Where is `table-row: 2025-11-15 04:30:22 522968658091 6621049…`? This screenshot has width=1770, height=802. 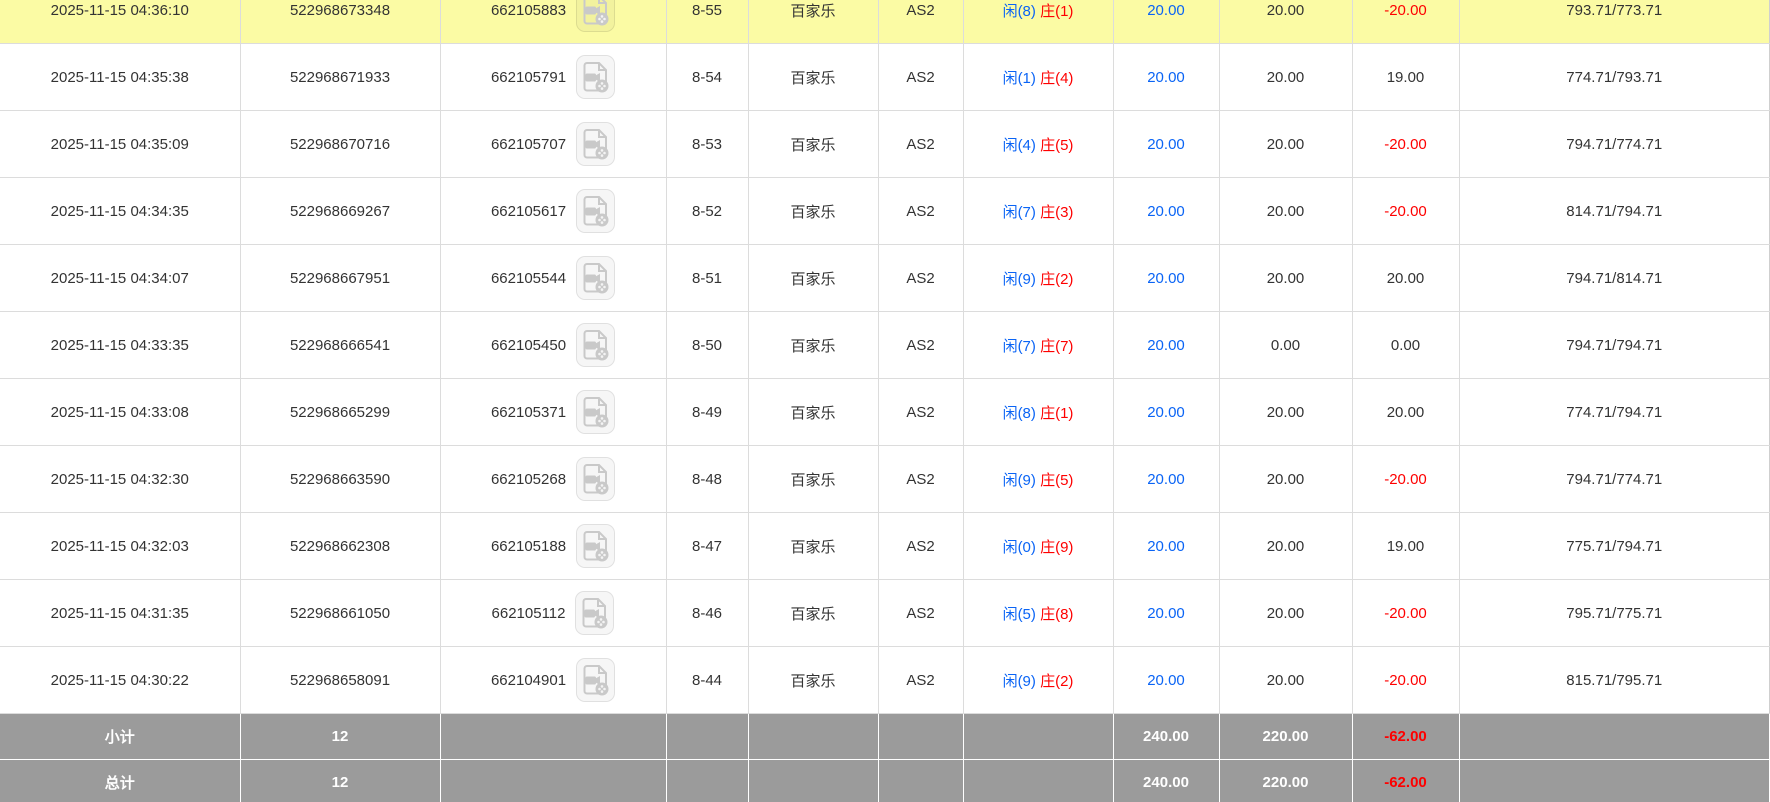 table-row: 2025-11-15 04:30:22 522968658091 6621049… is located at coordinates (885, 680).